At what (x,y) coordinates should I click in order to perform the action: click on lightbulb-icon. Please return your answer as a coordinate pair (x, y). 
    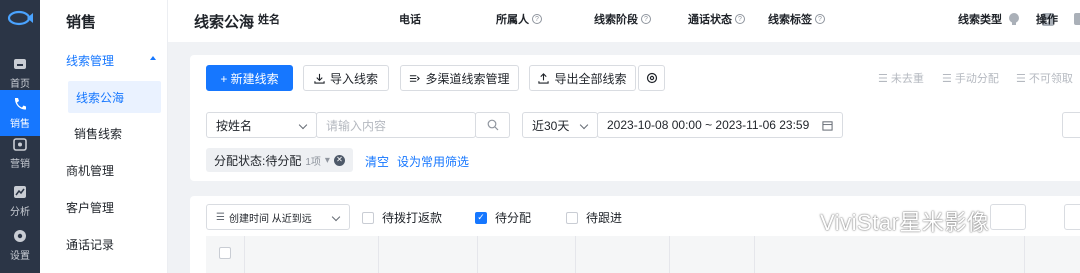
    Looking at the image, I should click on (1014, 19).